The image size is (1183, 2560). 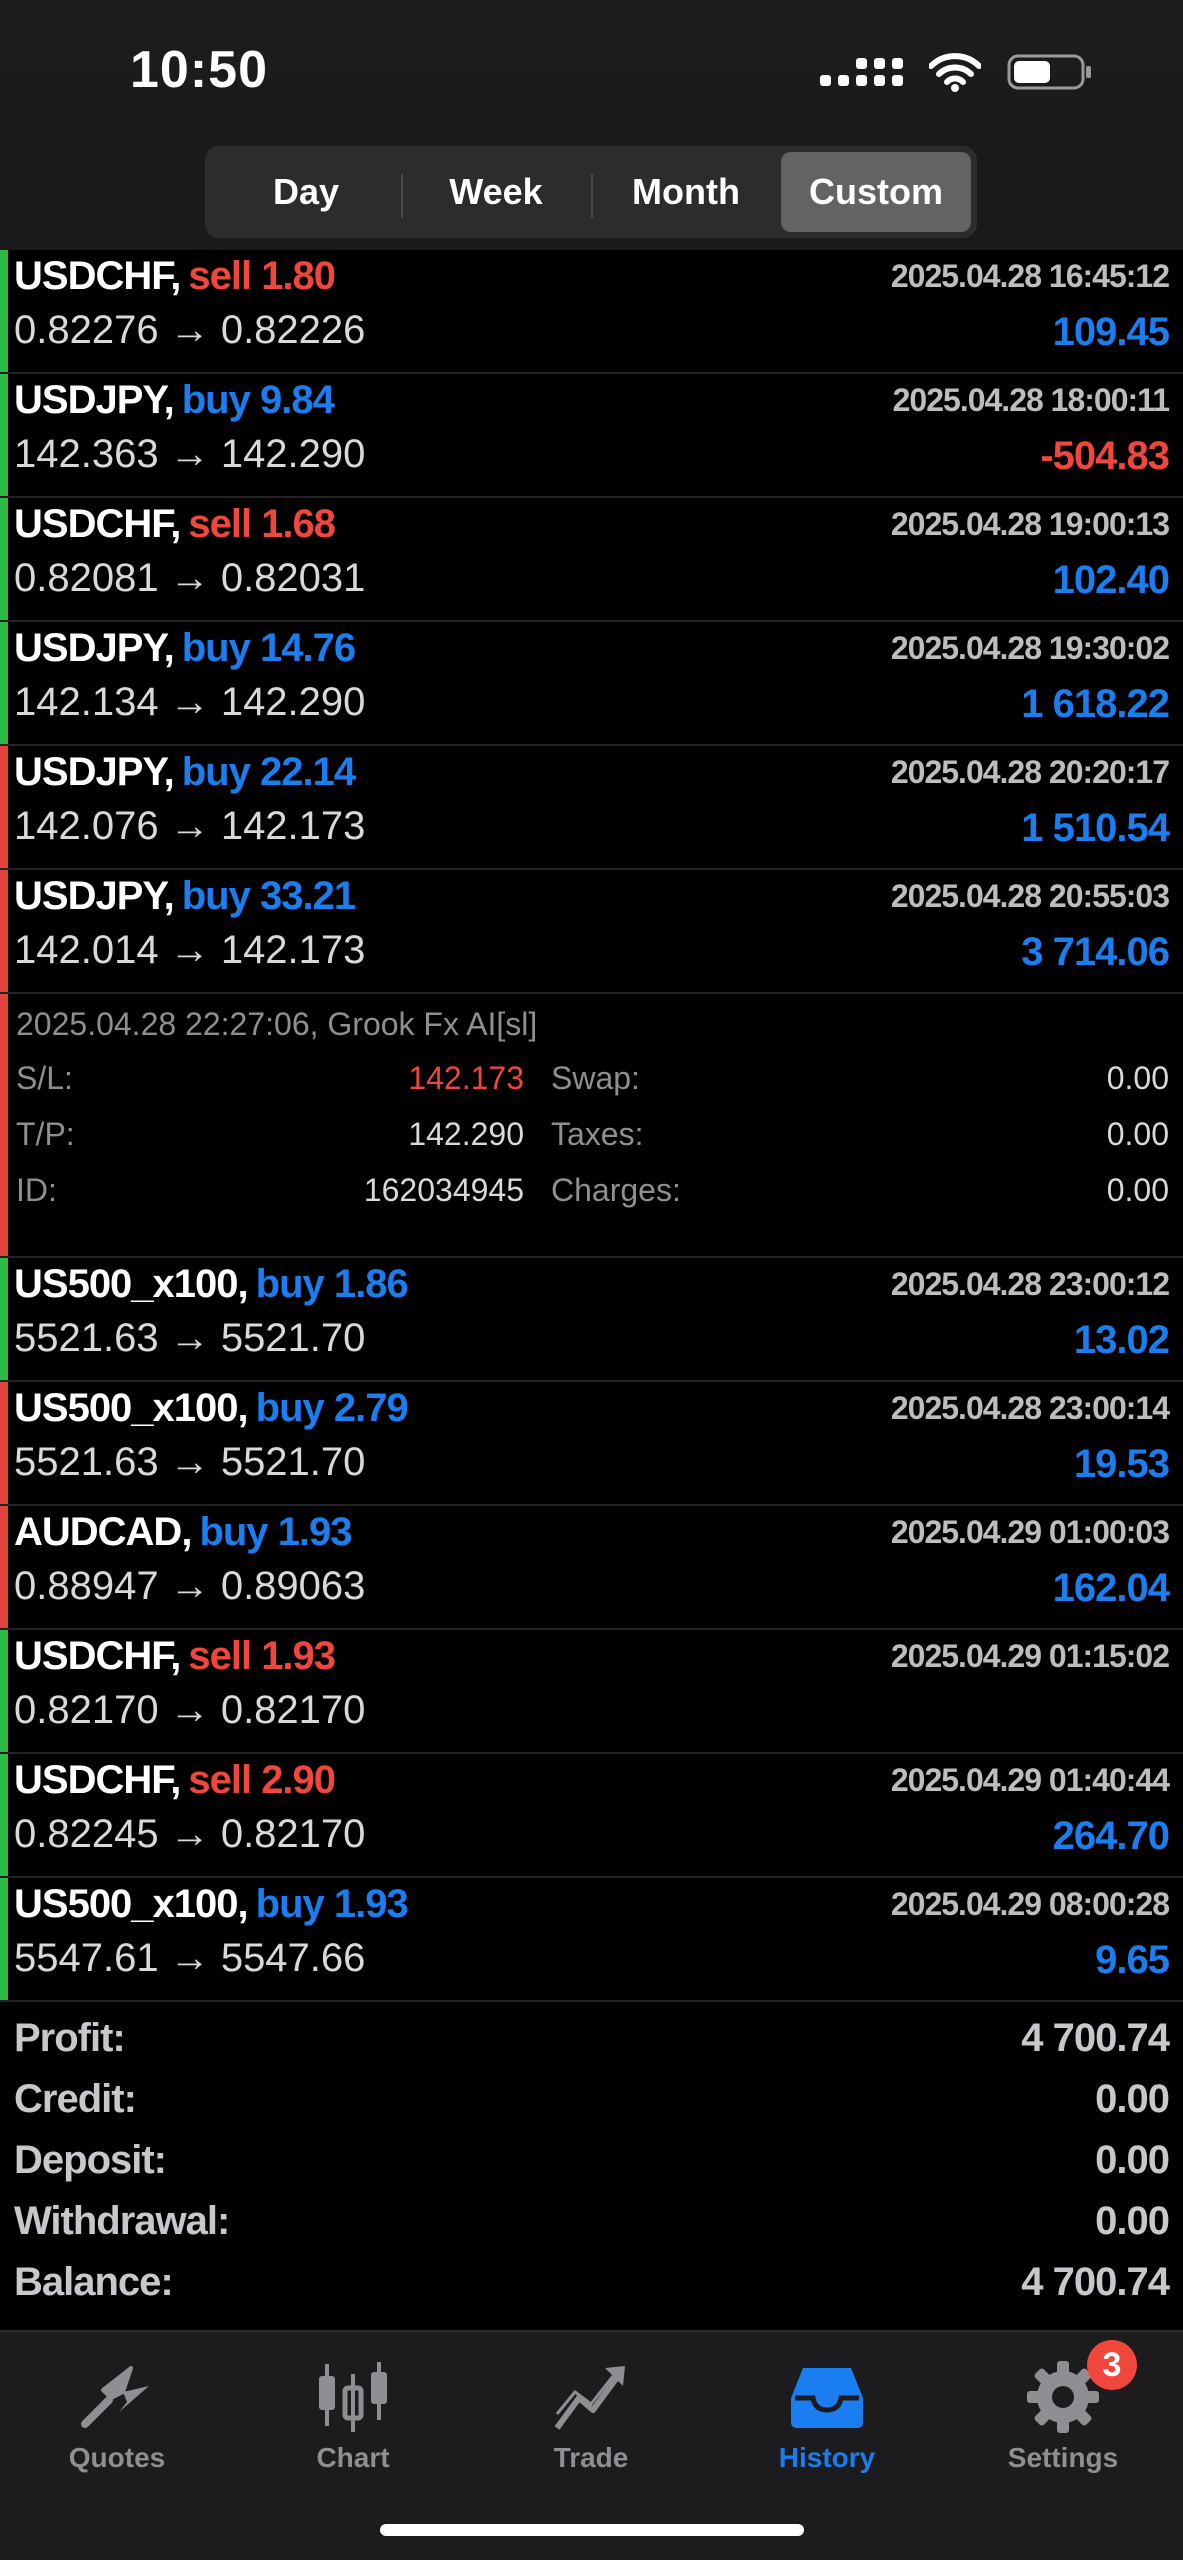 What do you see at coordinates (297, 400) in the screenshot?
I see `deal-volume: 9.84` at bounding box center [297, 400].